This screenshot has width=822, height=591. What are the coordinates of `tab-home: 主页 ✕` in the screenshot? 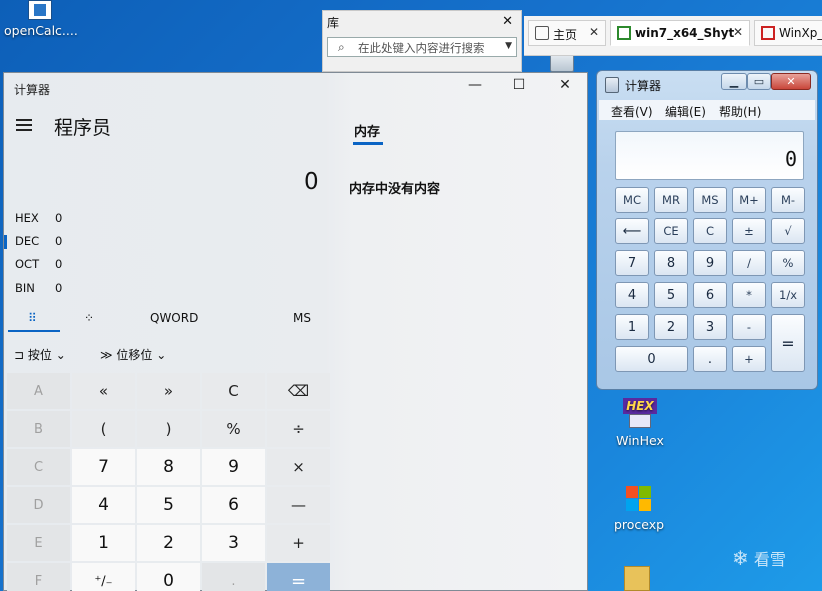 It's located at (567, 33).